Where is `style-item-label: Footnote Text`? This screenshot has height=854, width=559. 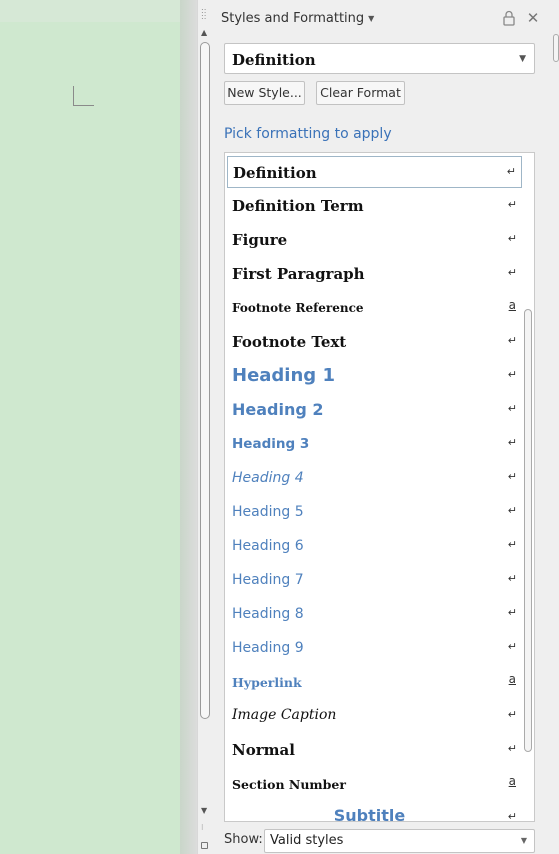 style-item-label: Footnote Text is located at coordinates (289, 342).